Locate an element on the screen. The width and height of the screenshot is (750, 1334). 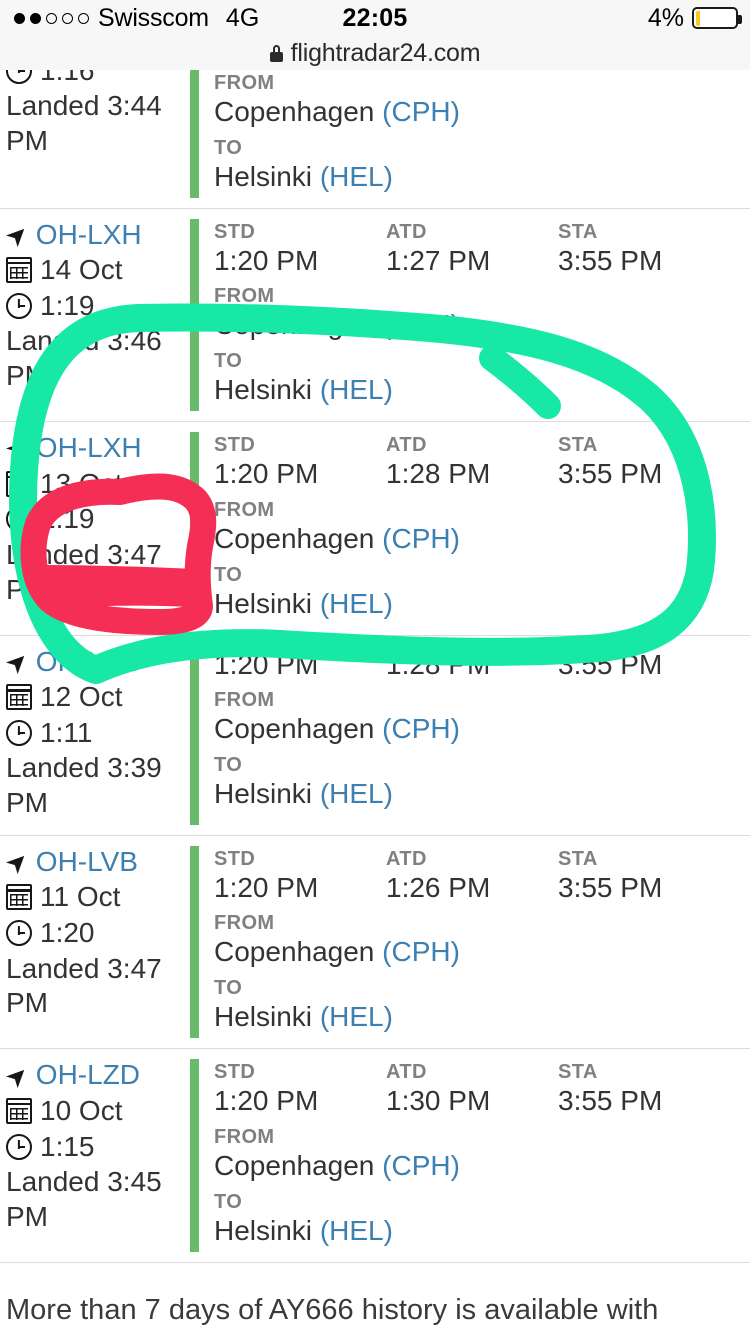
flight-duration: 1:20 is located at coordinates (98, 933).